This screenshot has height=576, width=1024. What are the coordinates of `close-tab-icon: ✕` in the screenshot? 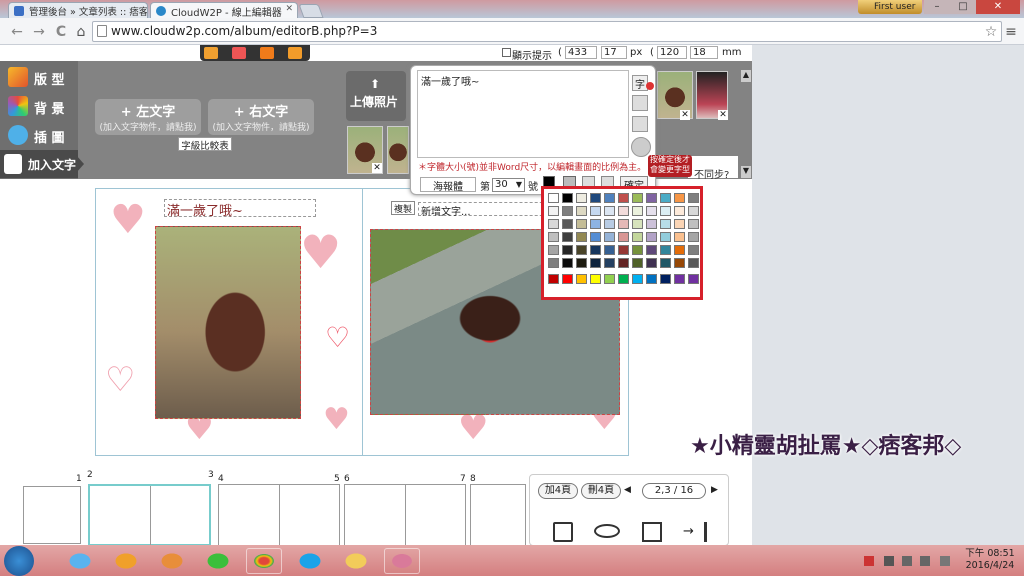 It's located at (289, 9).